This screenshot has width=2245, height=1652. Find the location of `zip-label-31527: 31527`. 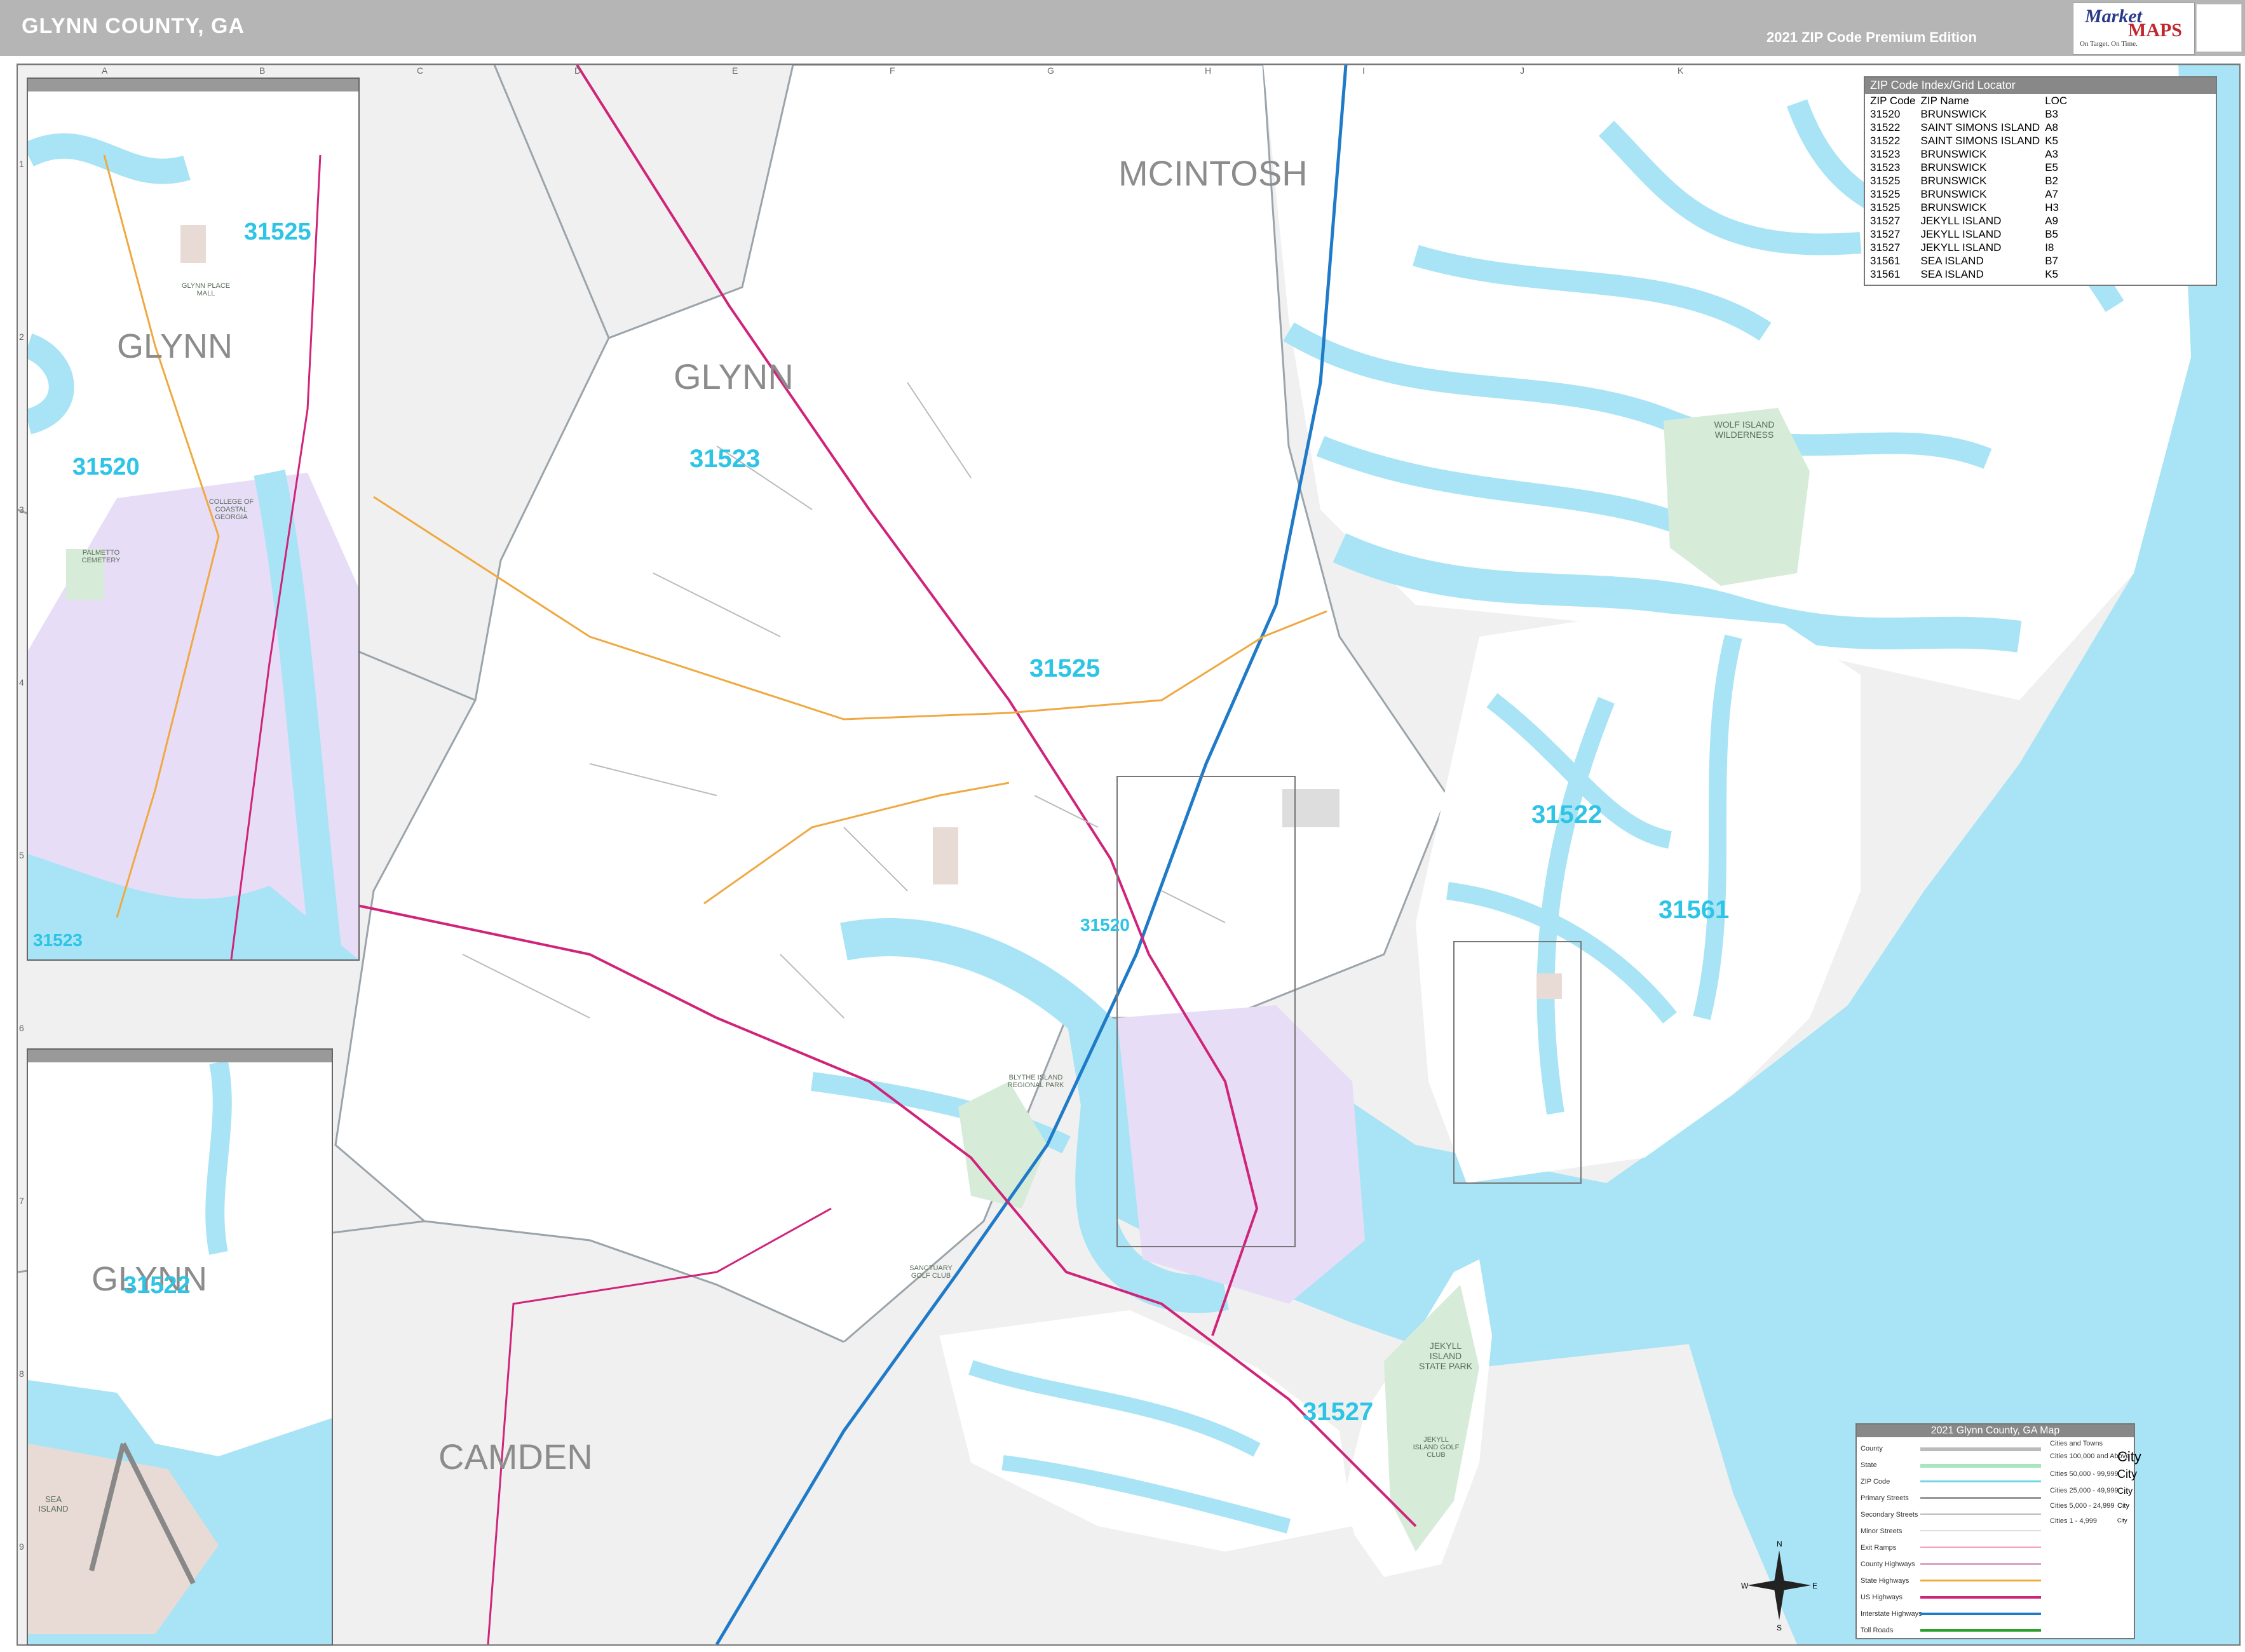

zip-label-31527: 31527 is located at coordinates (1338, 1412).